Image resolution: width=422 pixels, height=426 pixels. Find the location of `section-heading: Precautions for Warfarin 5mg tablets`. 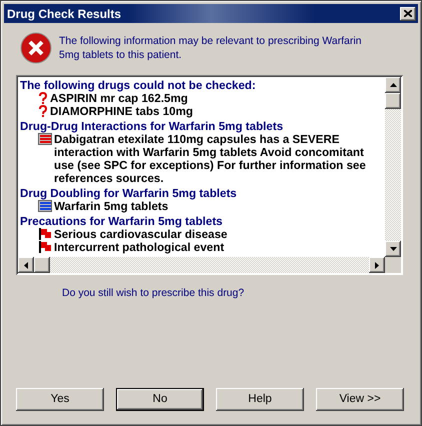

section-heading: Precautions for Warfarin 5mg tablets is located at coordinates (122, 221).